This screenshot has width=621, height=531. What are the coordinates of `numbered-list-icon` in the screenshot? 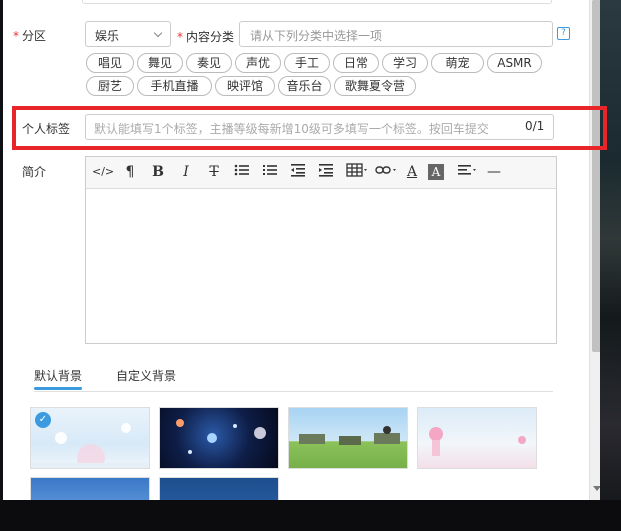 It's located at (270, 172).